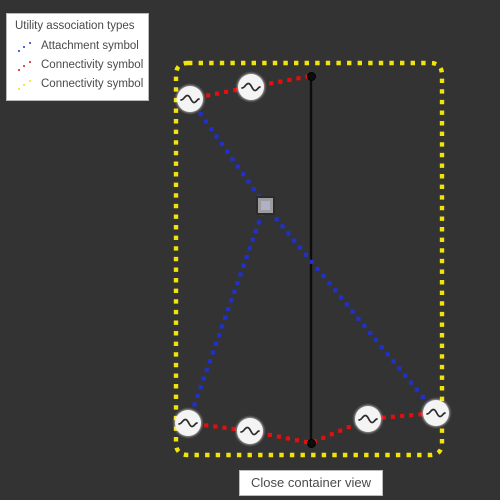 This screenshot has height=500, width=500. I want to click on device-node-bottom-midright, so click(368, 419).